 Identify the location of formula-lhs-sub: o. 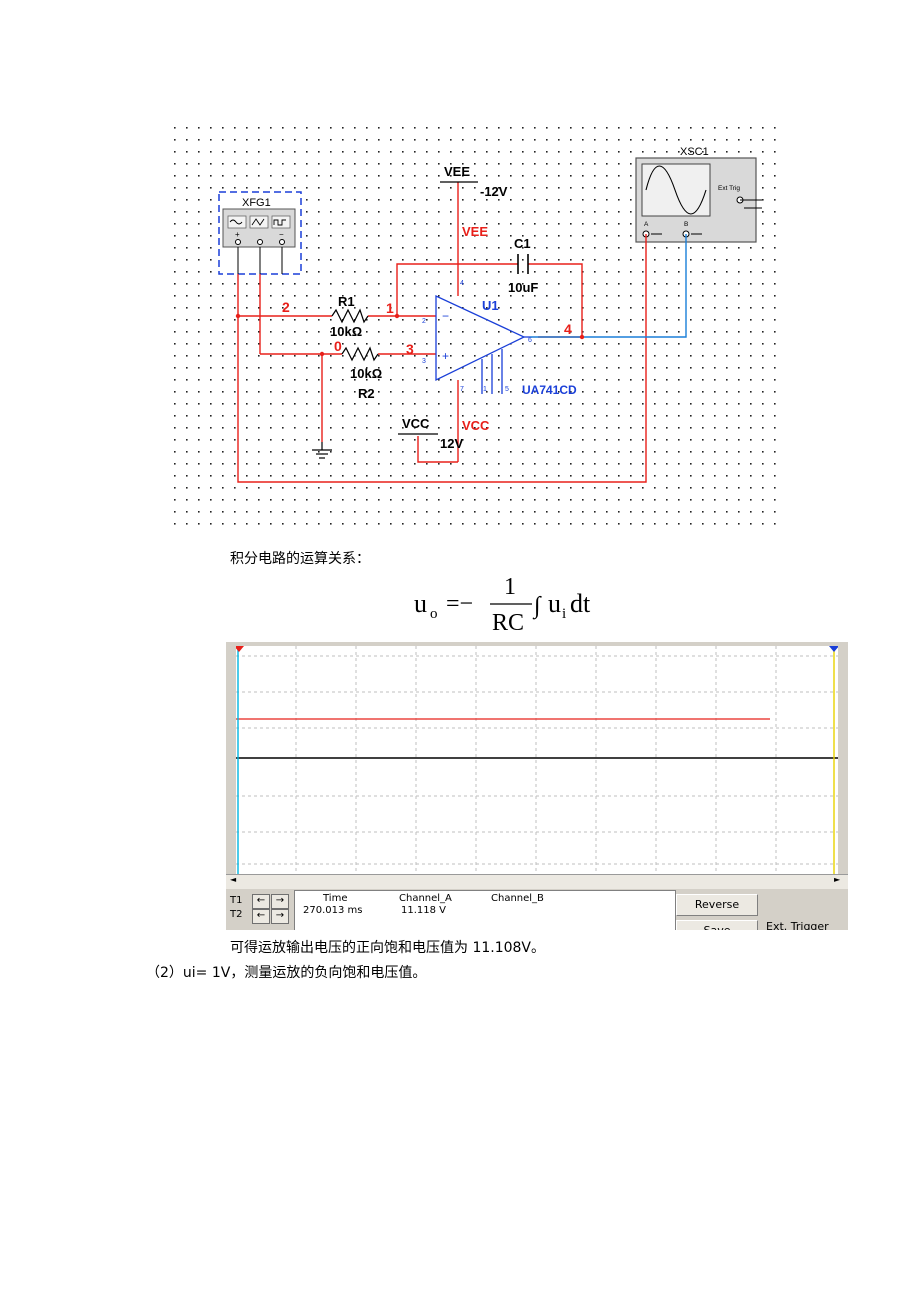
(434, 614).